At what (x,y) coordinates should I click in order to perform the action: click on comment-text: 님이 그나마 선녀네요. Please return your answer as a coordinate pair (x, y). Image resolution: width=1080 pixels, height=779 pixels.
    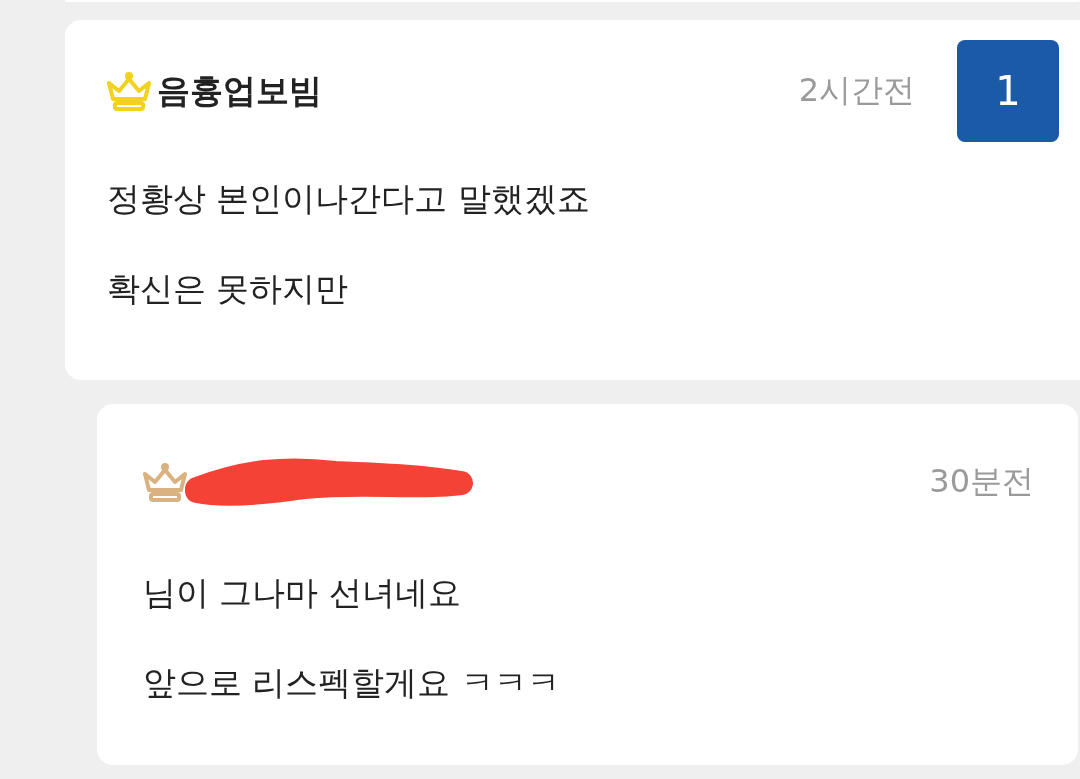
    Looking at the image, I should click on (302, 593).